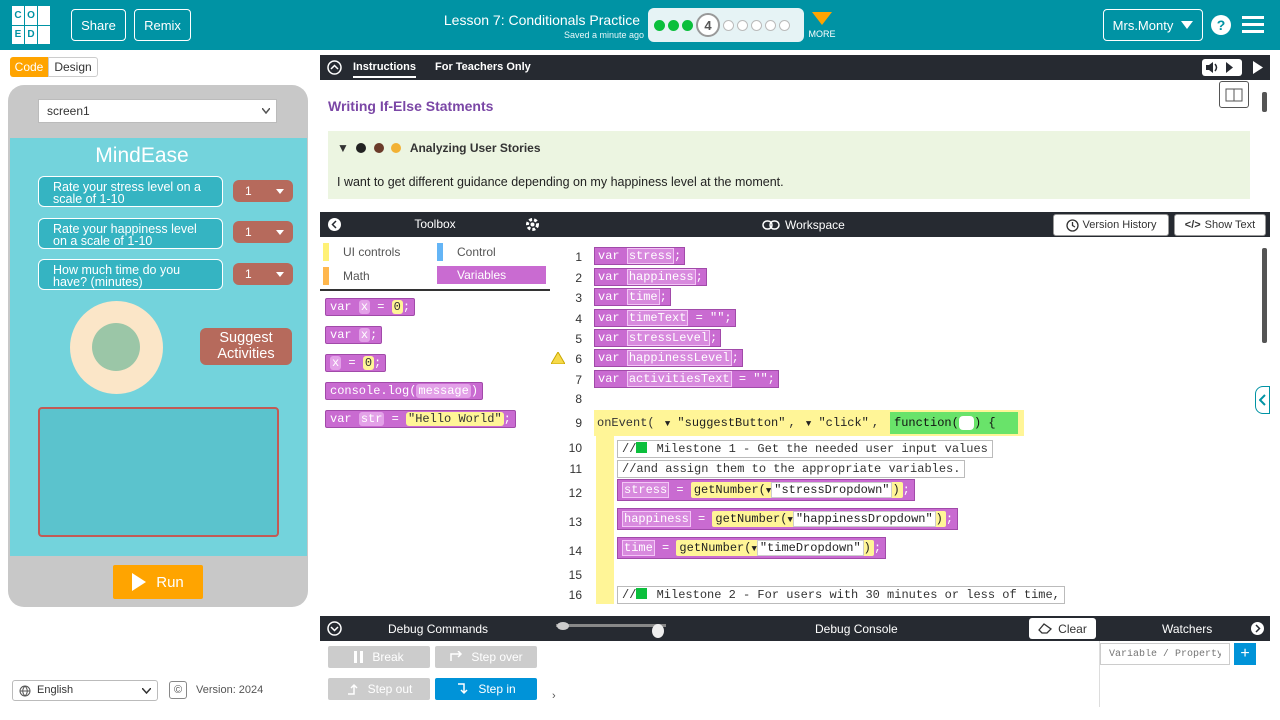 The image size is (1280, 720). I want to click on tab-teachers-only: For Teachers Only, so click(483, 67).